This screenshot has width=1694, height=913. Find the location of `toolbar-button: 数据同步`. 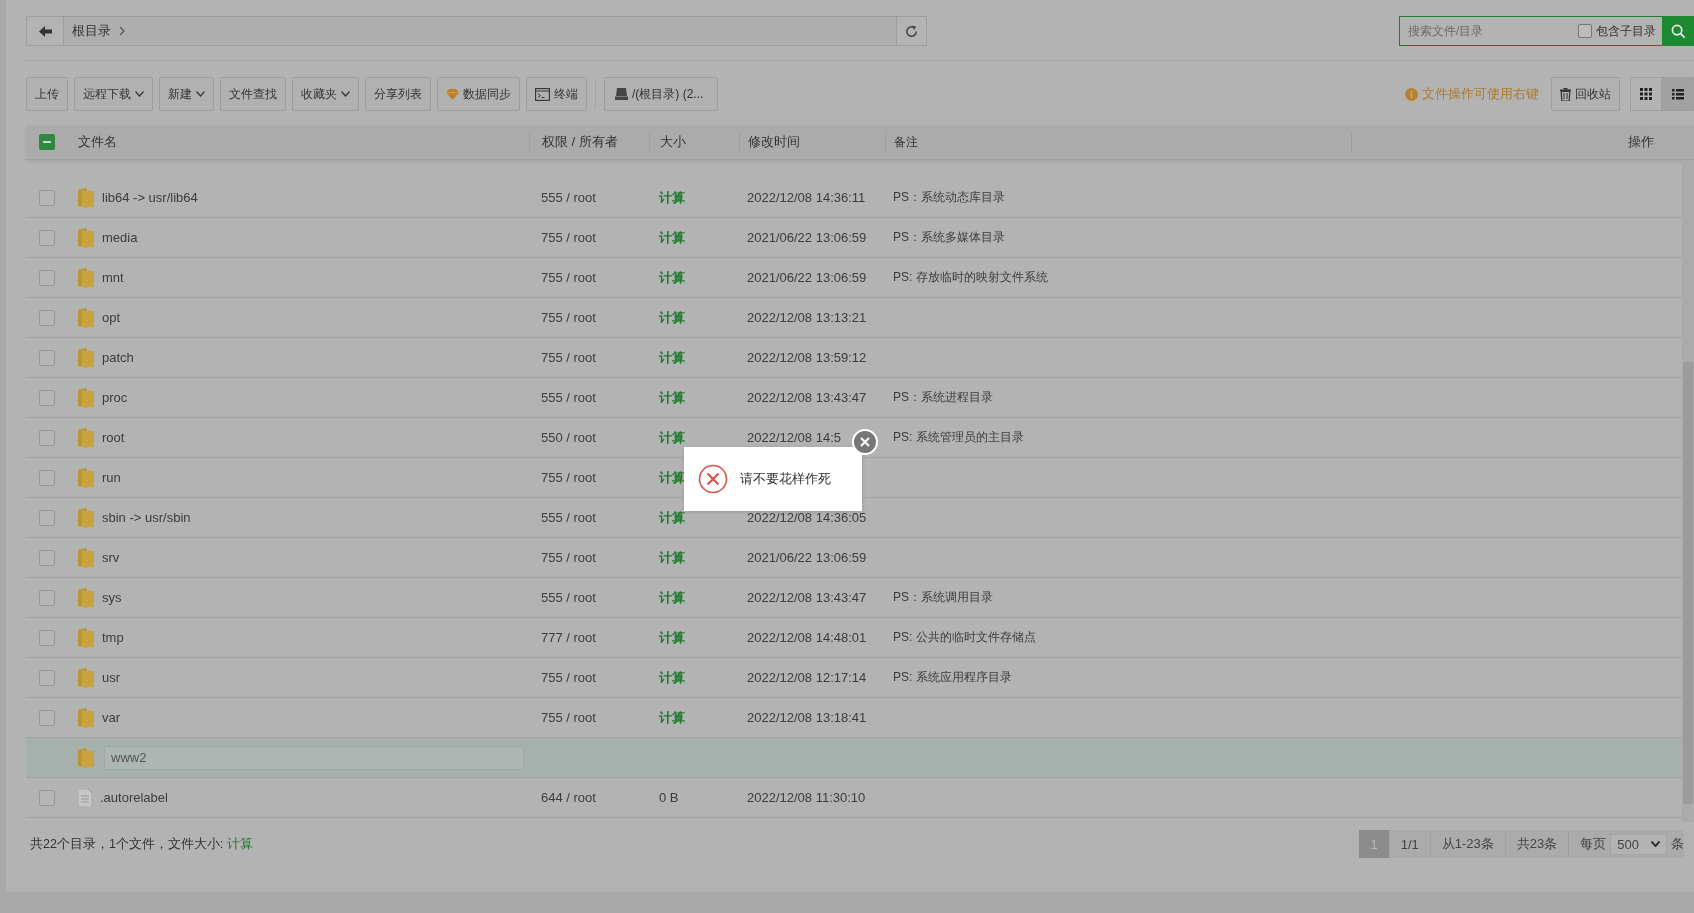

toolbar-button: 数据同步 is located at coordinates (478, 94).